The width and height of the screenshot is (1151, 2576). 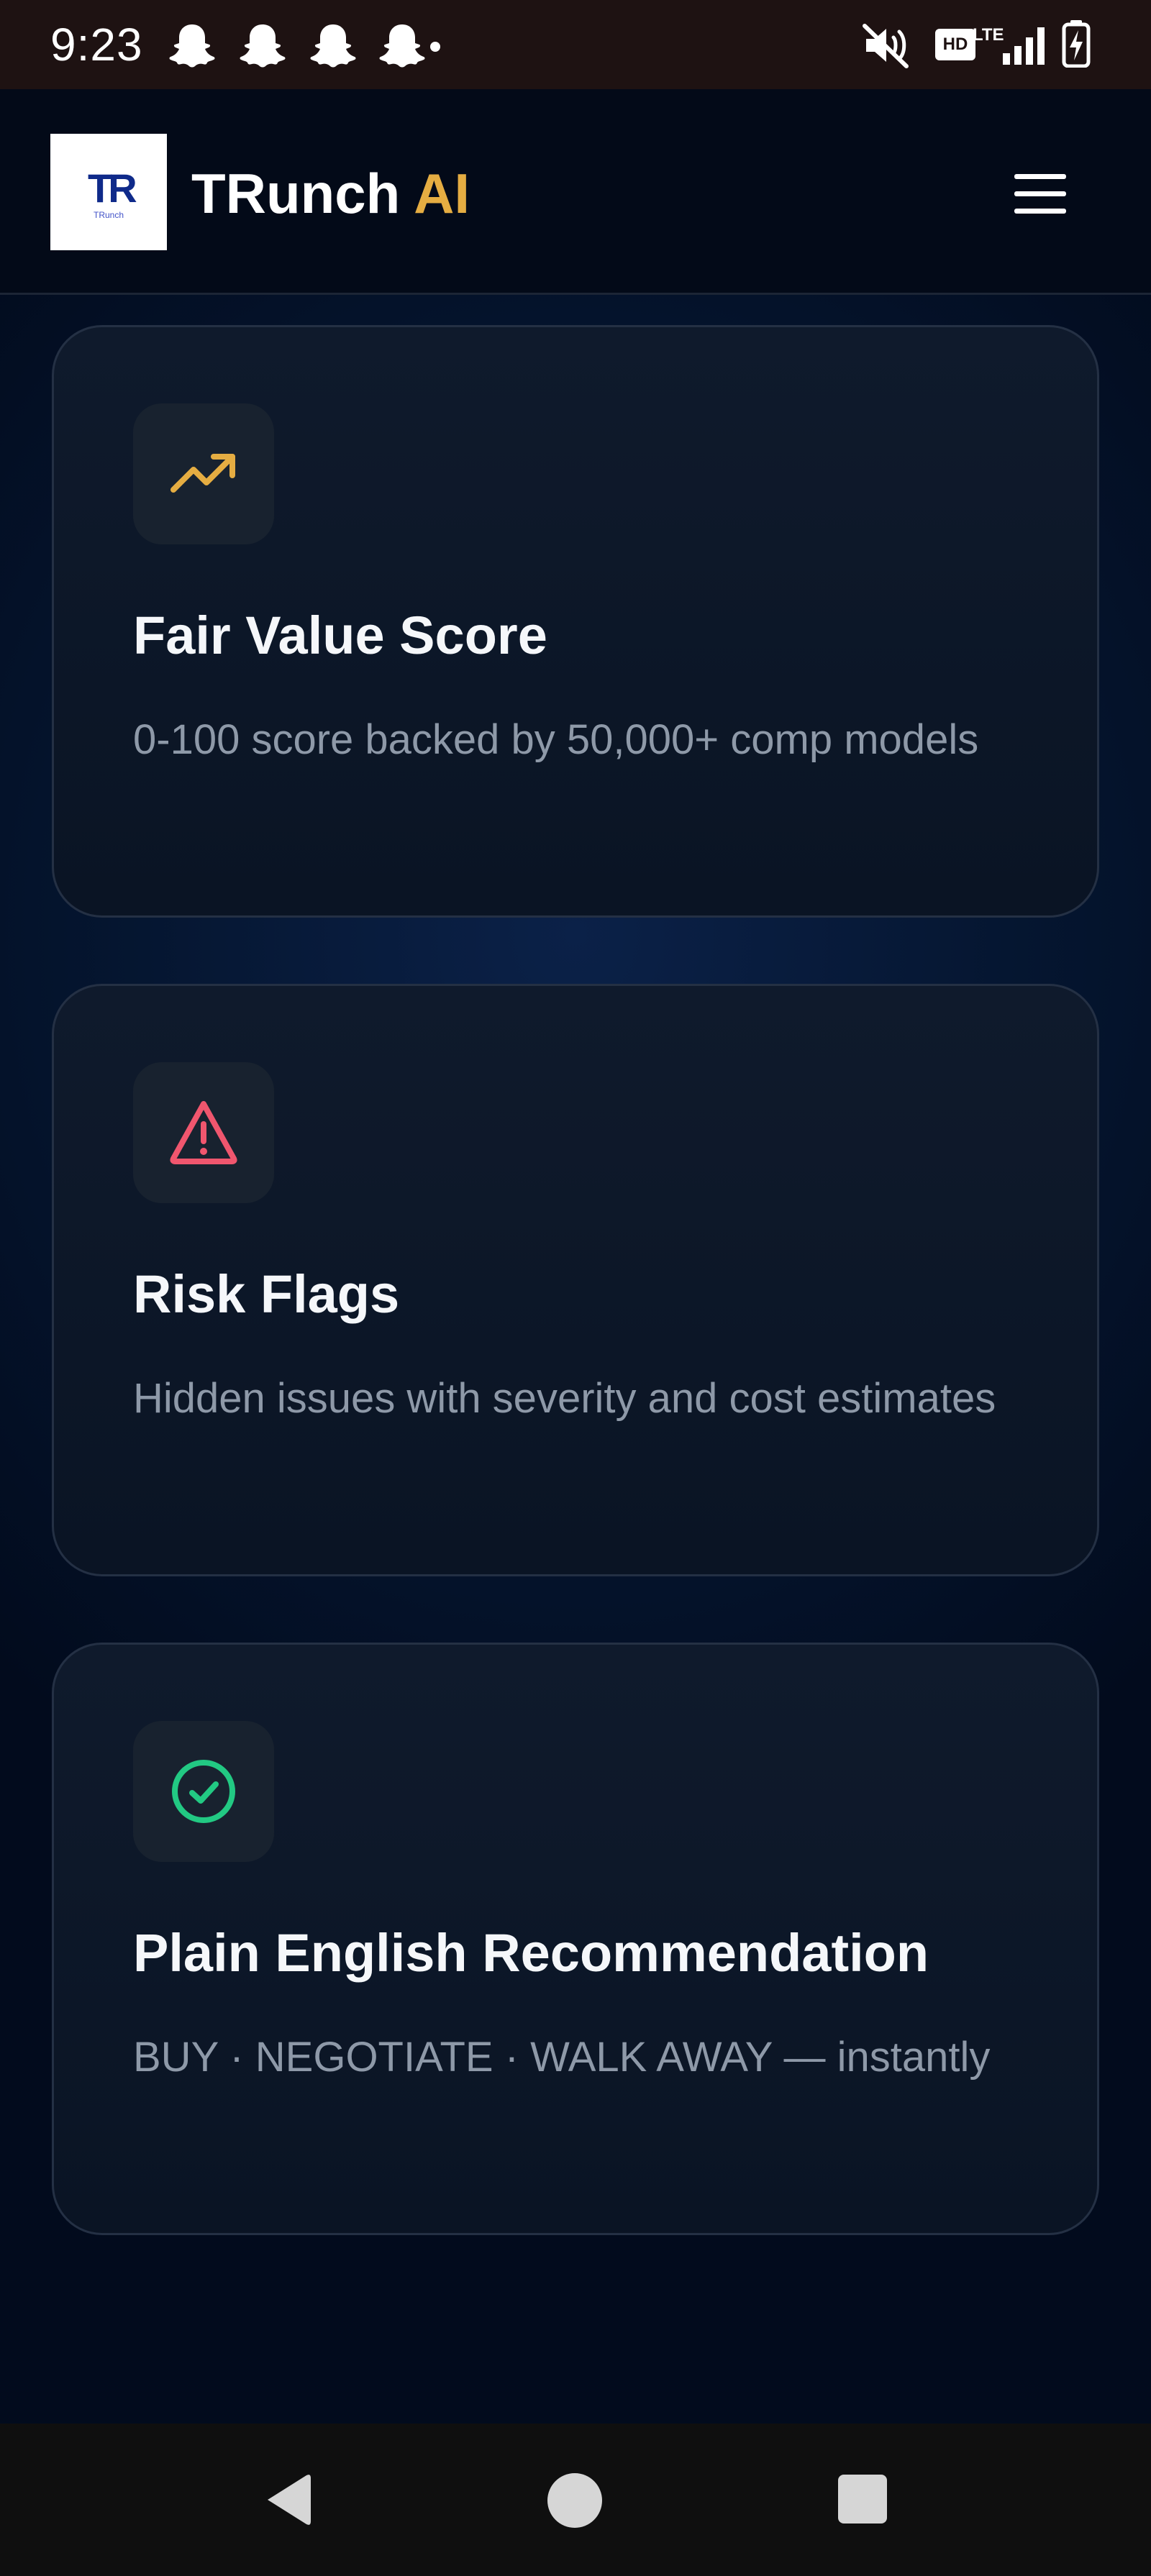 What do you see at coordinates (296, 193) in the screenshot?
I see `brand-name: TRunch` at bounding box center [296, 193].